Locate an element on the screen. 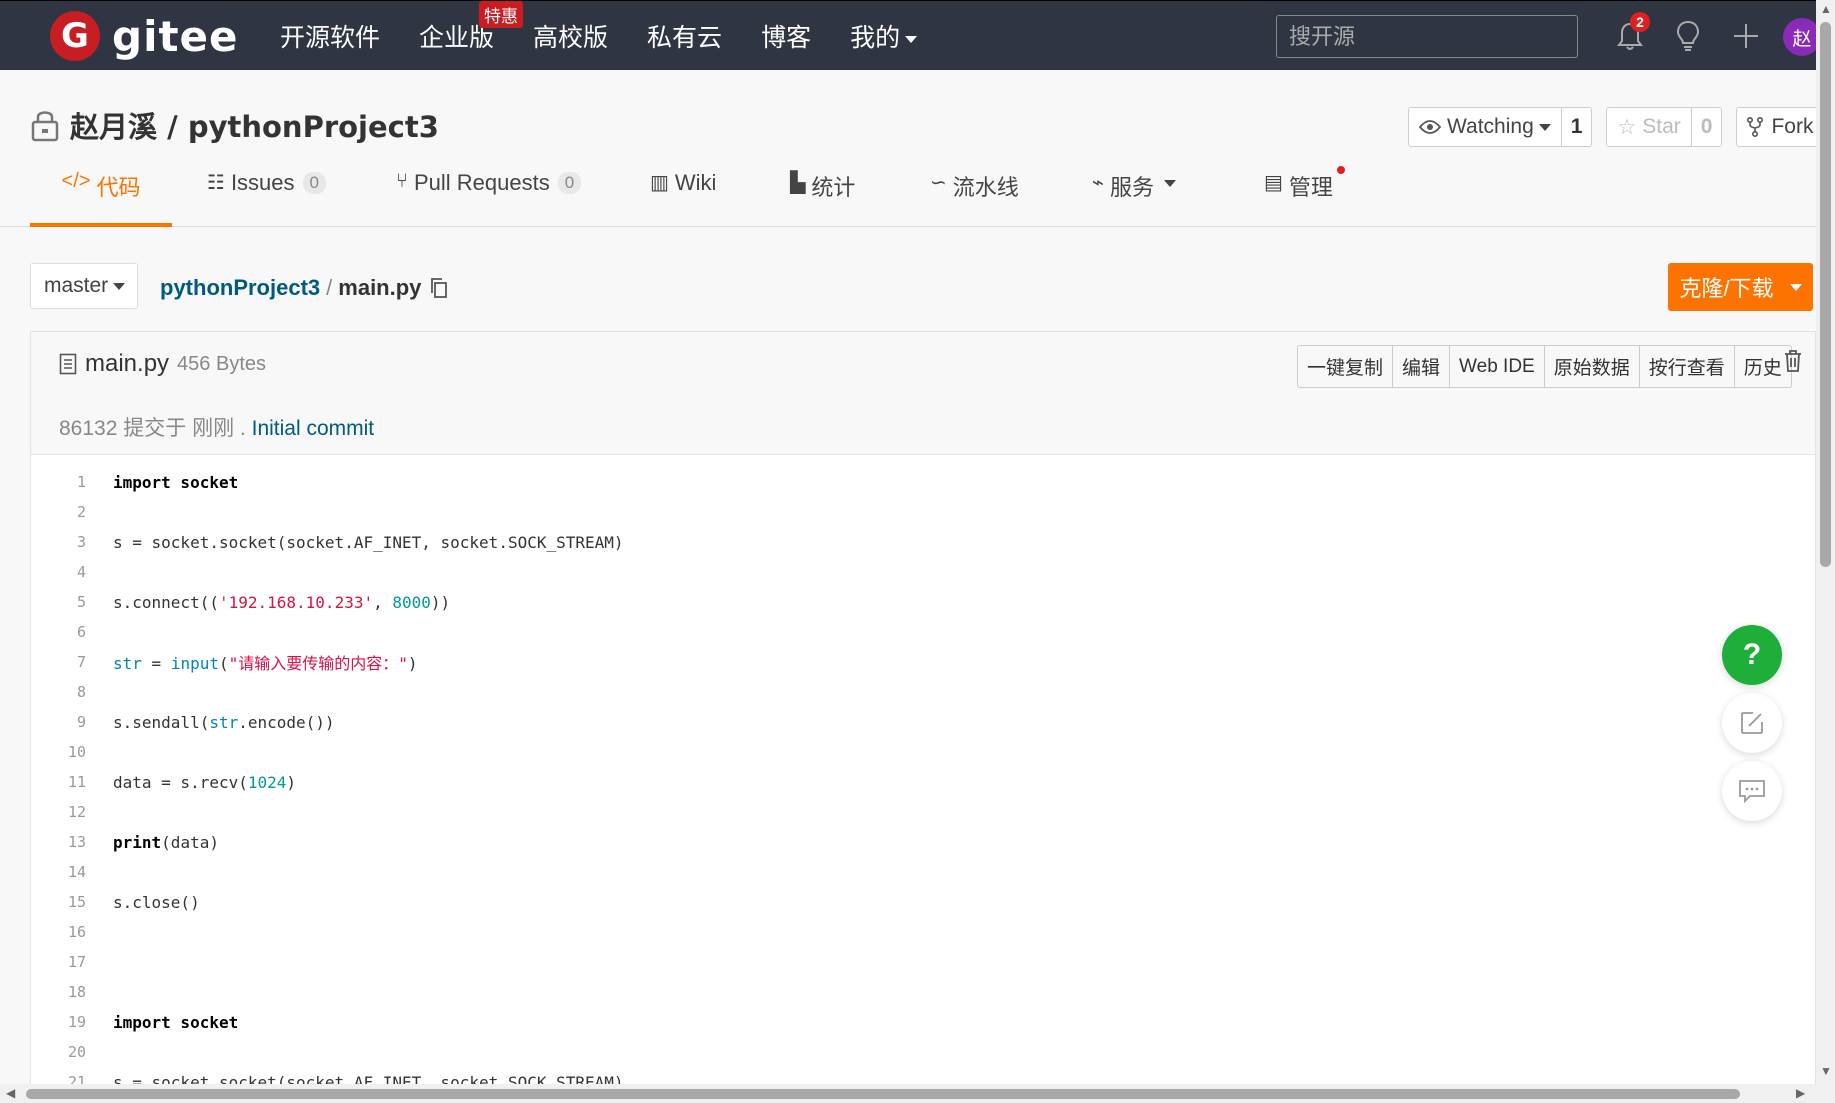  tab-services-label: 服务 is located at coordinates (1132, 187).